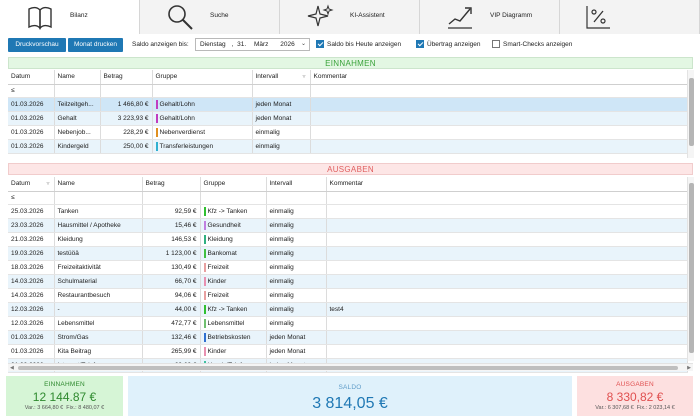  I want to click on tab-ki-label: KI-Assistent, so click(367, 15).